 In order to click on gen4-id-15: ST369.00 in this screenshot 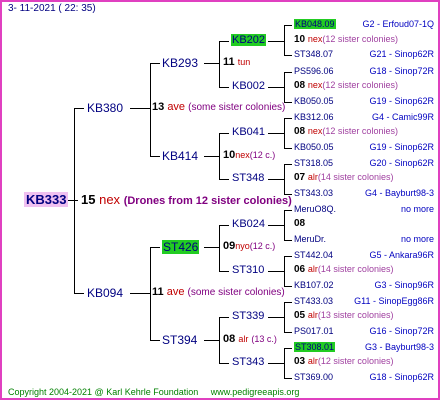, I will do `click(313, 377)`.